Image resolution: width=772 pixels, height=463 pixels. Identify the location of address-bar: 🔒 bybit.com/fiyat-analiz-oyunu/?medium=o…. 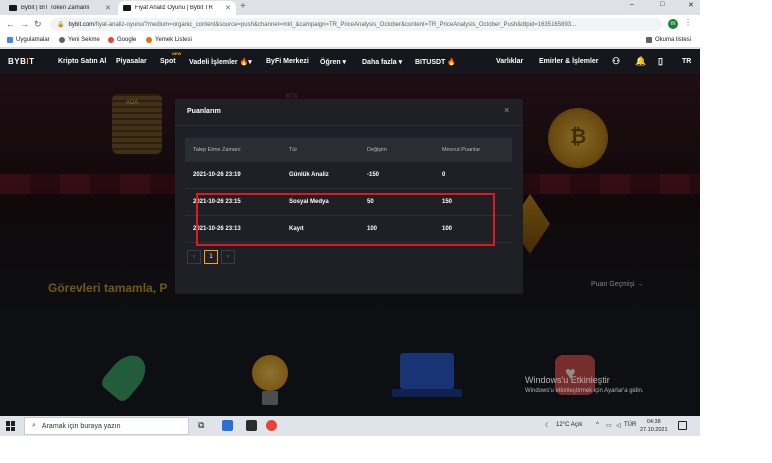
(356, 24).